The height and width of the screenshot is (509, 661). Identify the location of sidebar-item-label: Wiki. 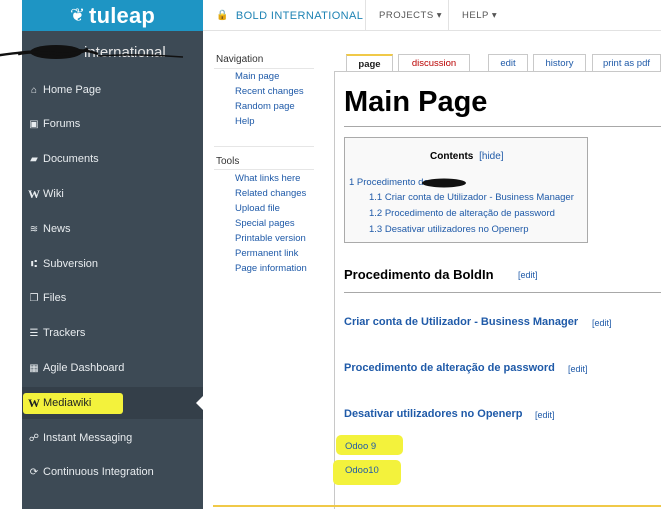
(53, 194).